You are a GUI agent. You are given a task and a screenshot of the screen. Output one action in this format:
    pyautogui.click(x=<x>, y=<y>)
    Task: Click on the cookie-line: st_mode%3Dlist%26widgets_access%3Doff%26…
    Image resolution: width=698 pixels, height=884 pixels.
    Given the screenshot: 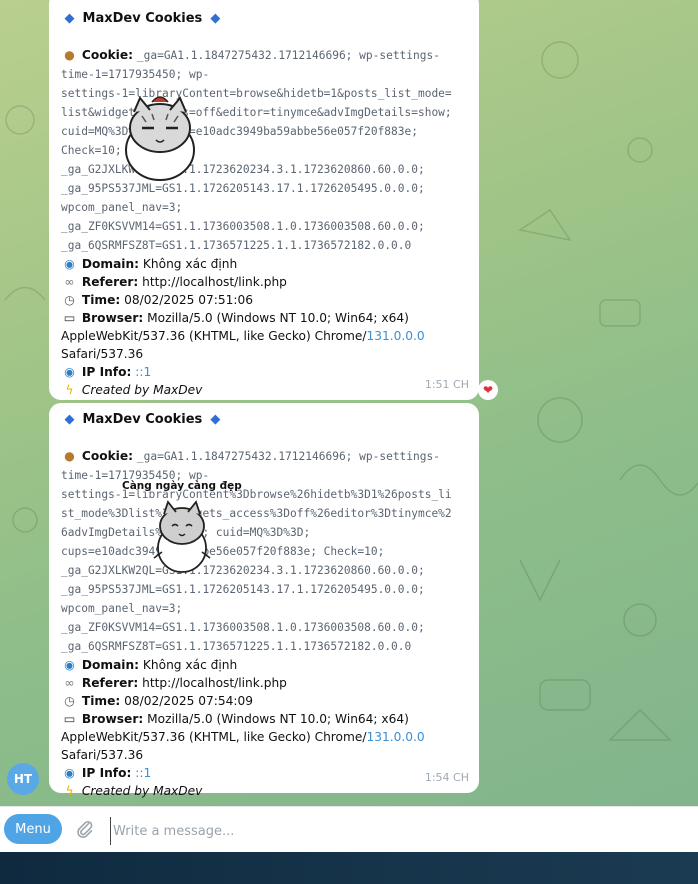 What is the action you would take?
    pyautogui.click(x=256, y=513)
    